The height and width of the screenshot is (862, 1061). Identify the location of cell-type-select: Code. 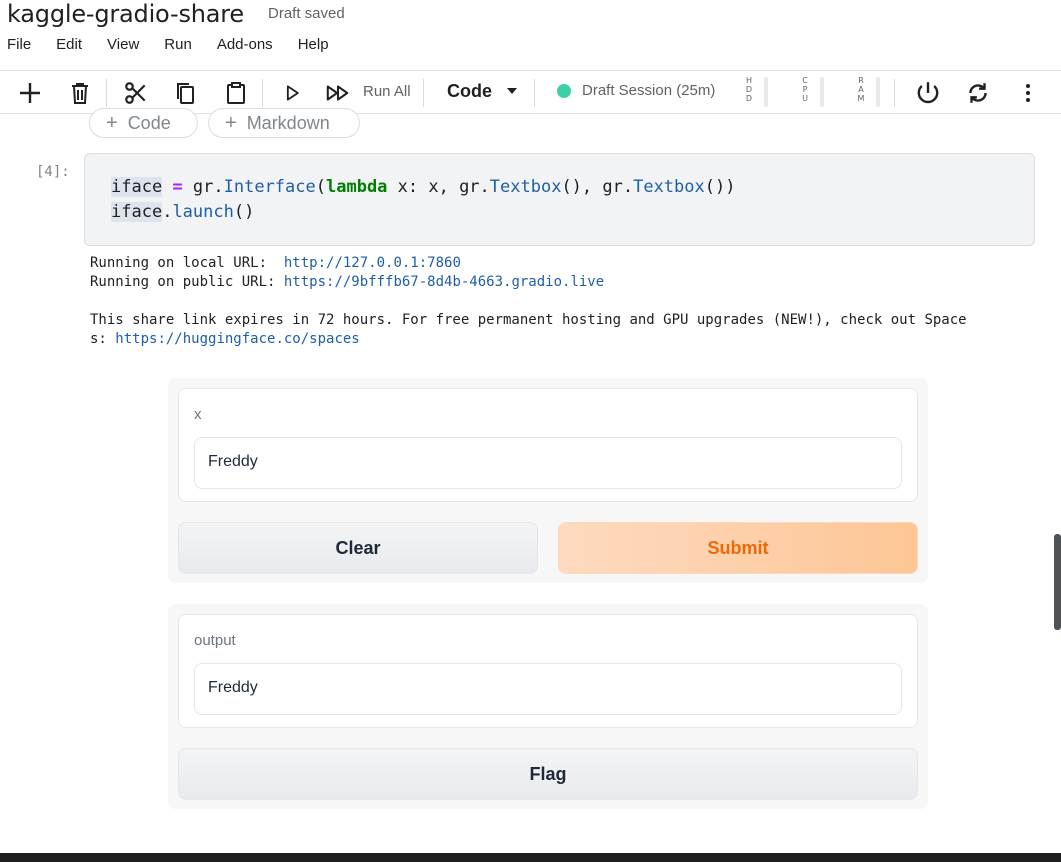
(469, 91).